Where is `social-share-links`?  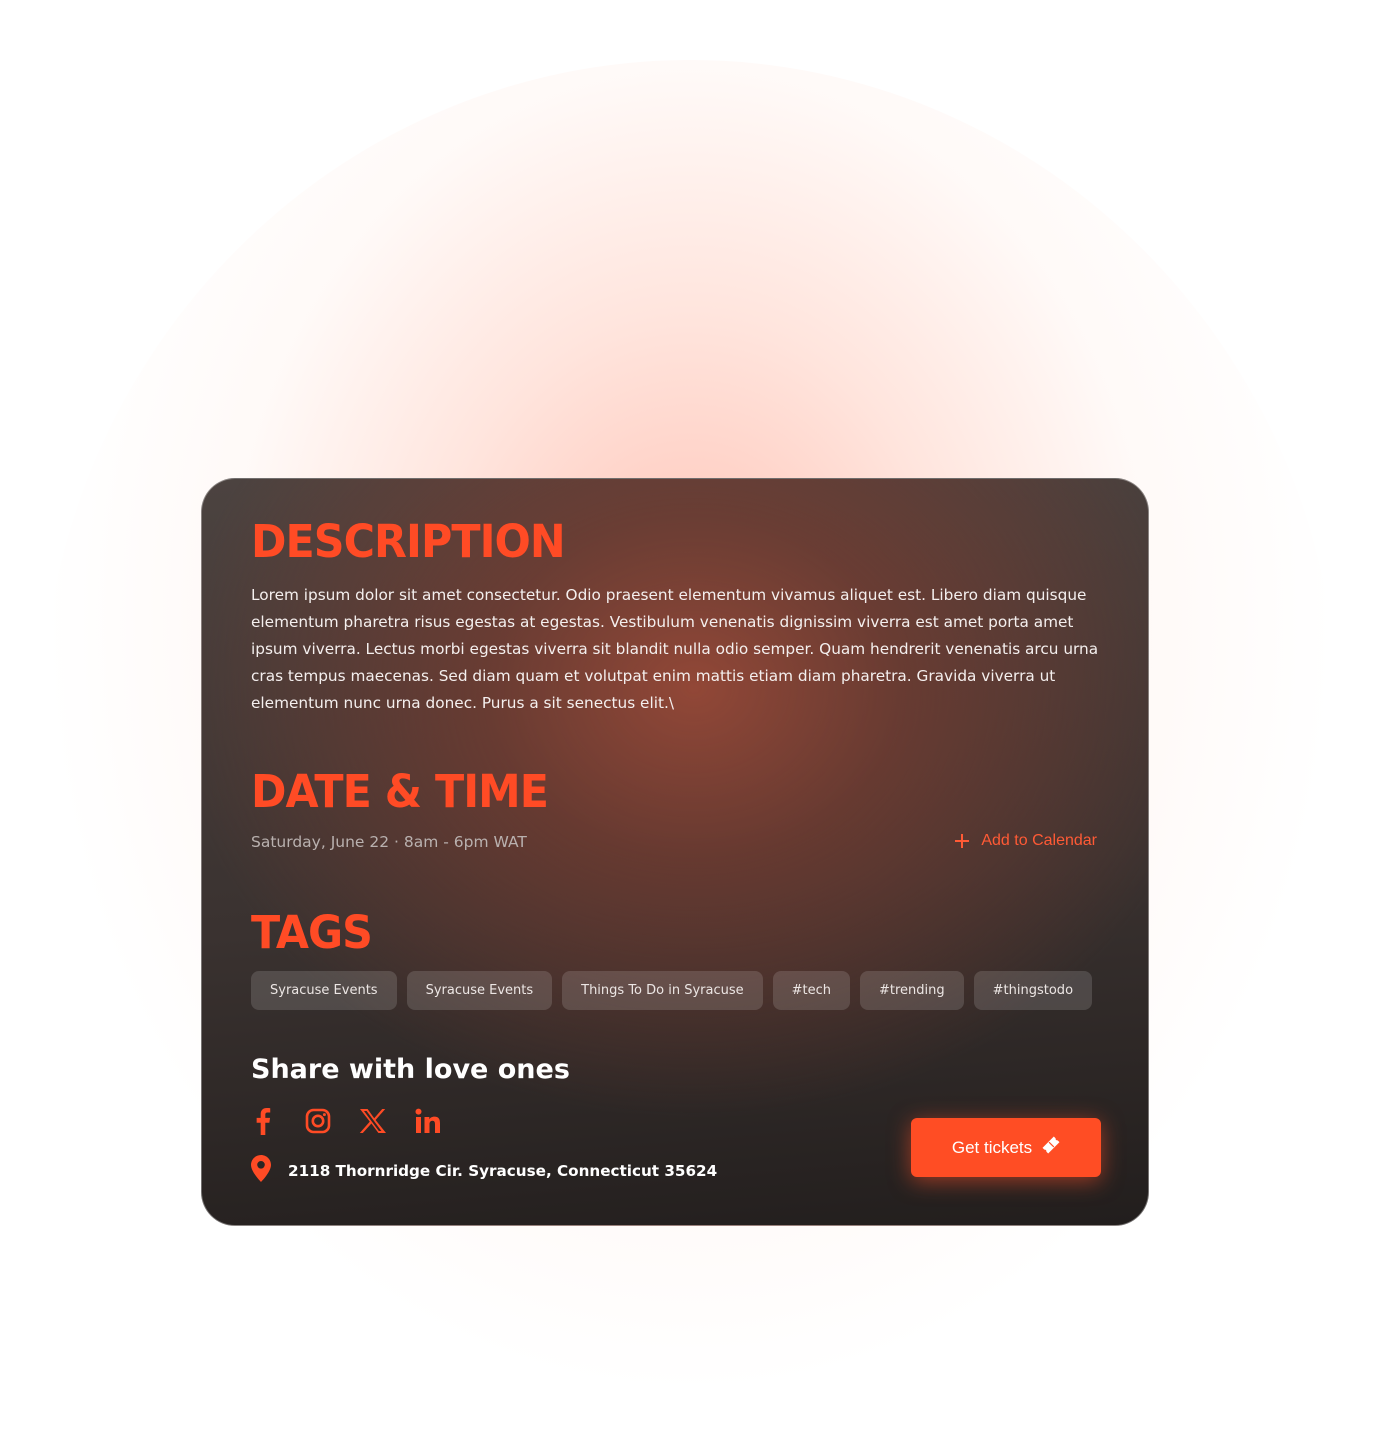 social-share-links is located at coordinates (359, 1121).